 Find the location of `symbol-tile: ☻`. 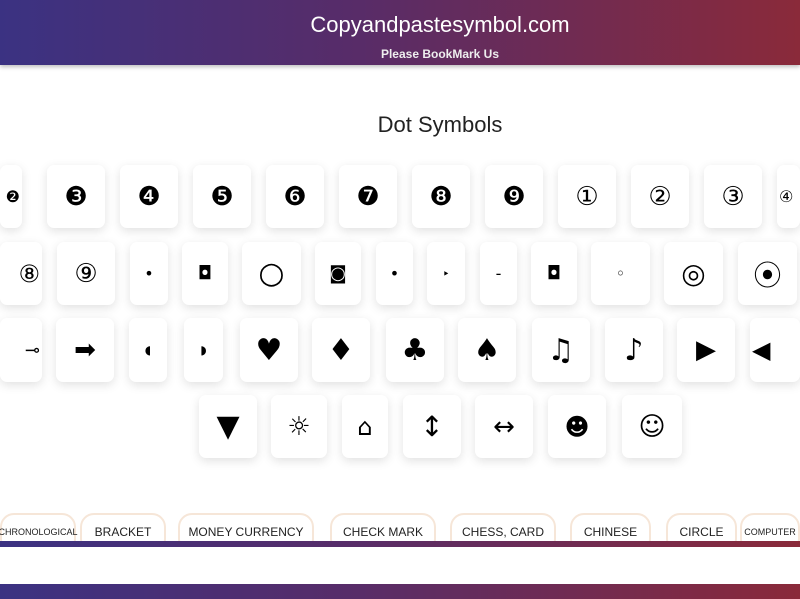

symbol-tile: ☻ is located at coordinates (577, 426).